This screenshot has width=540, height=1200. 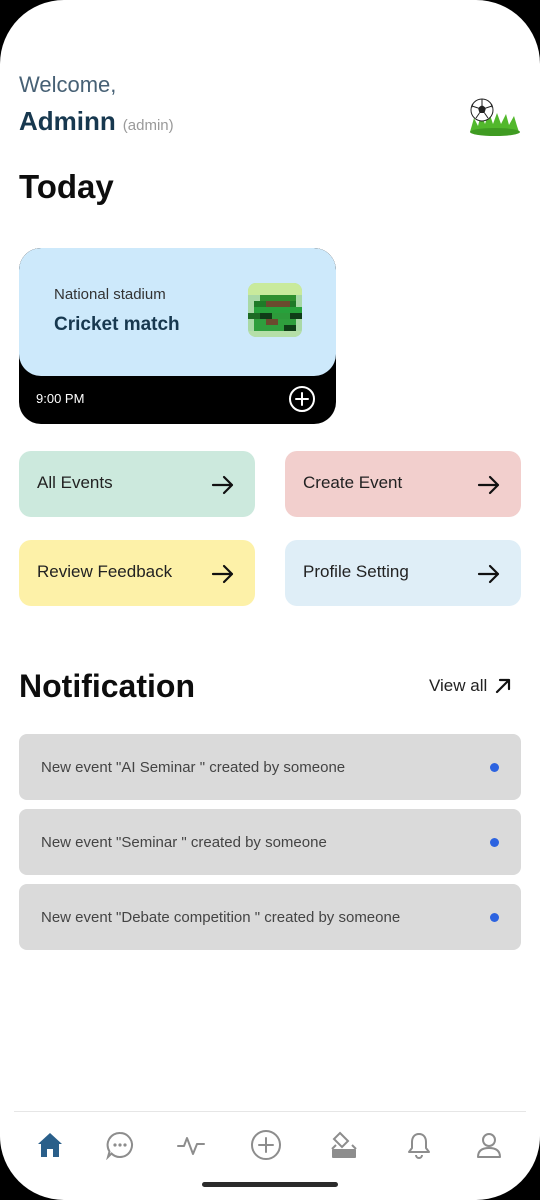 I want to click on notification-item: New event "Seminar " created by someone, so click(x=270, y=842).